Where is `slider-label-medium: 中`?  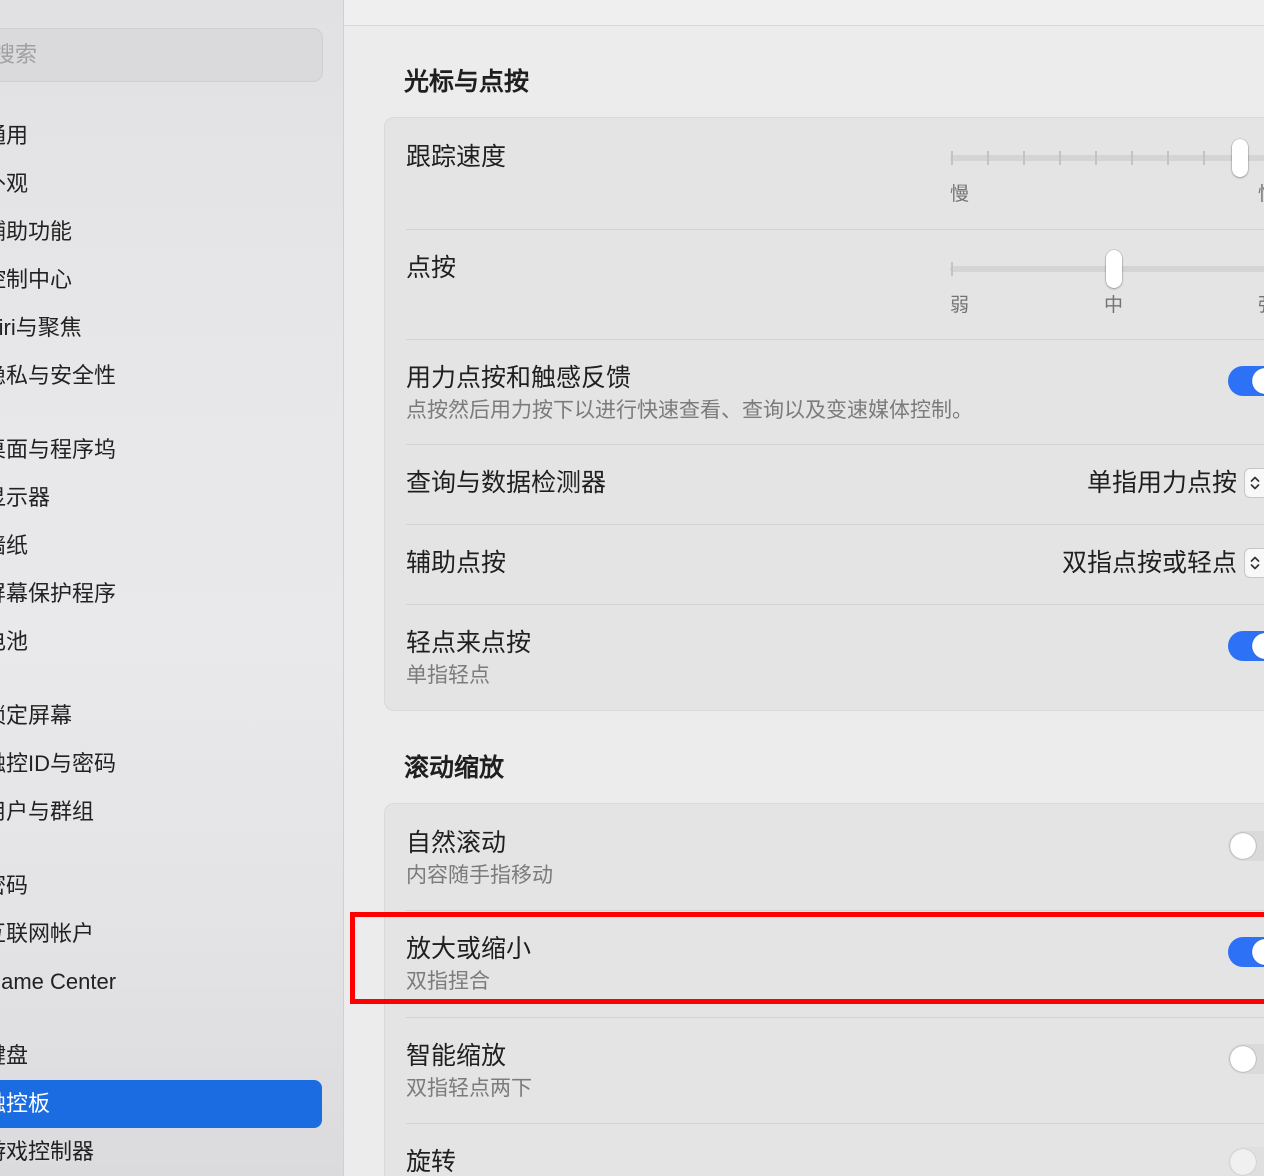
slider-label-medium: 中 is located at coordinates (1114, 305).